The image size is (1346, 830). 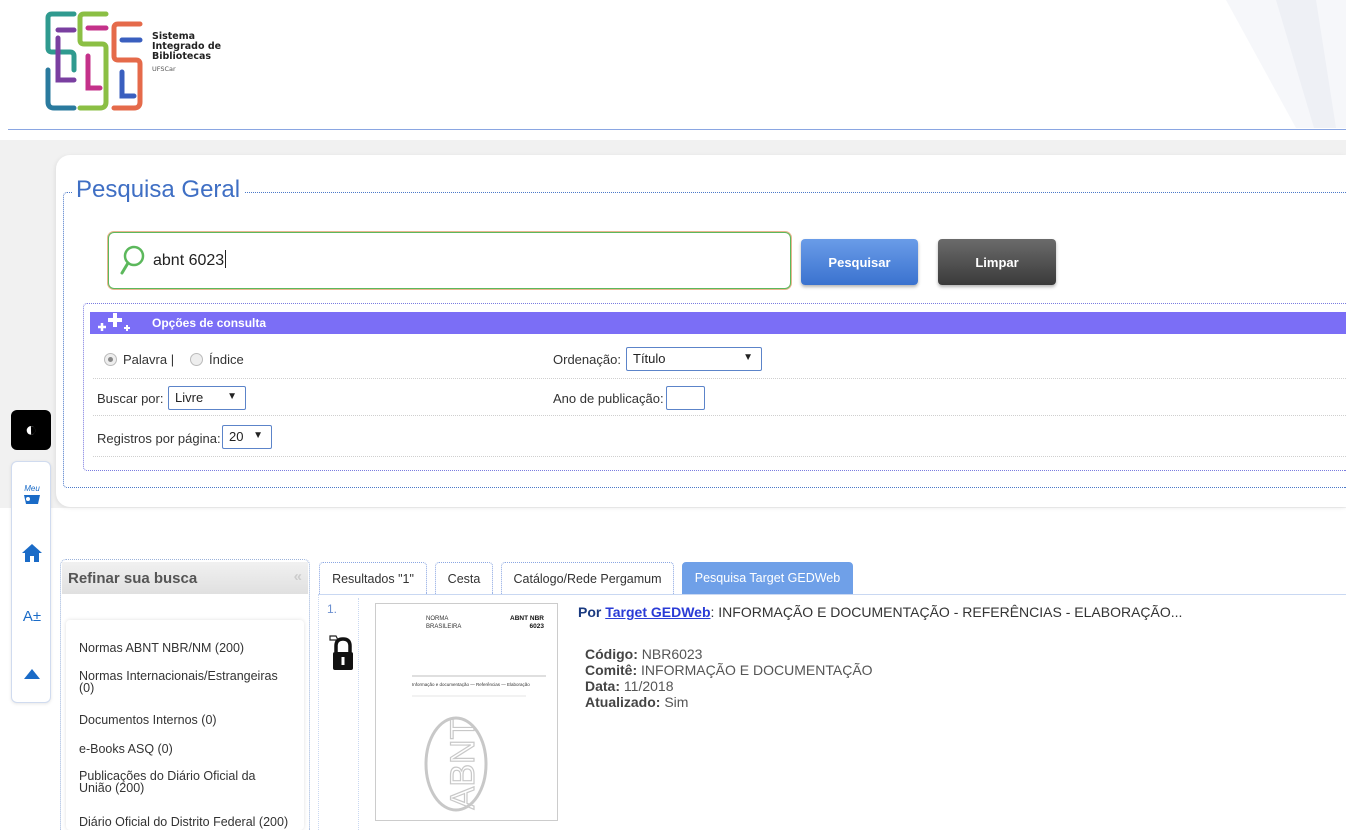 I want to click on search-by-label: Buscar por:, so click(x=130, y=398).